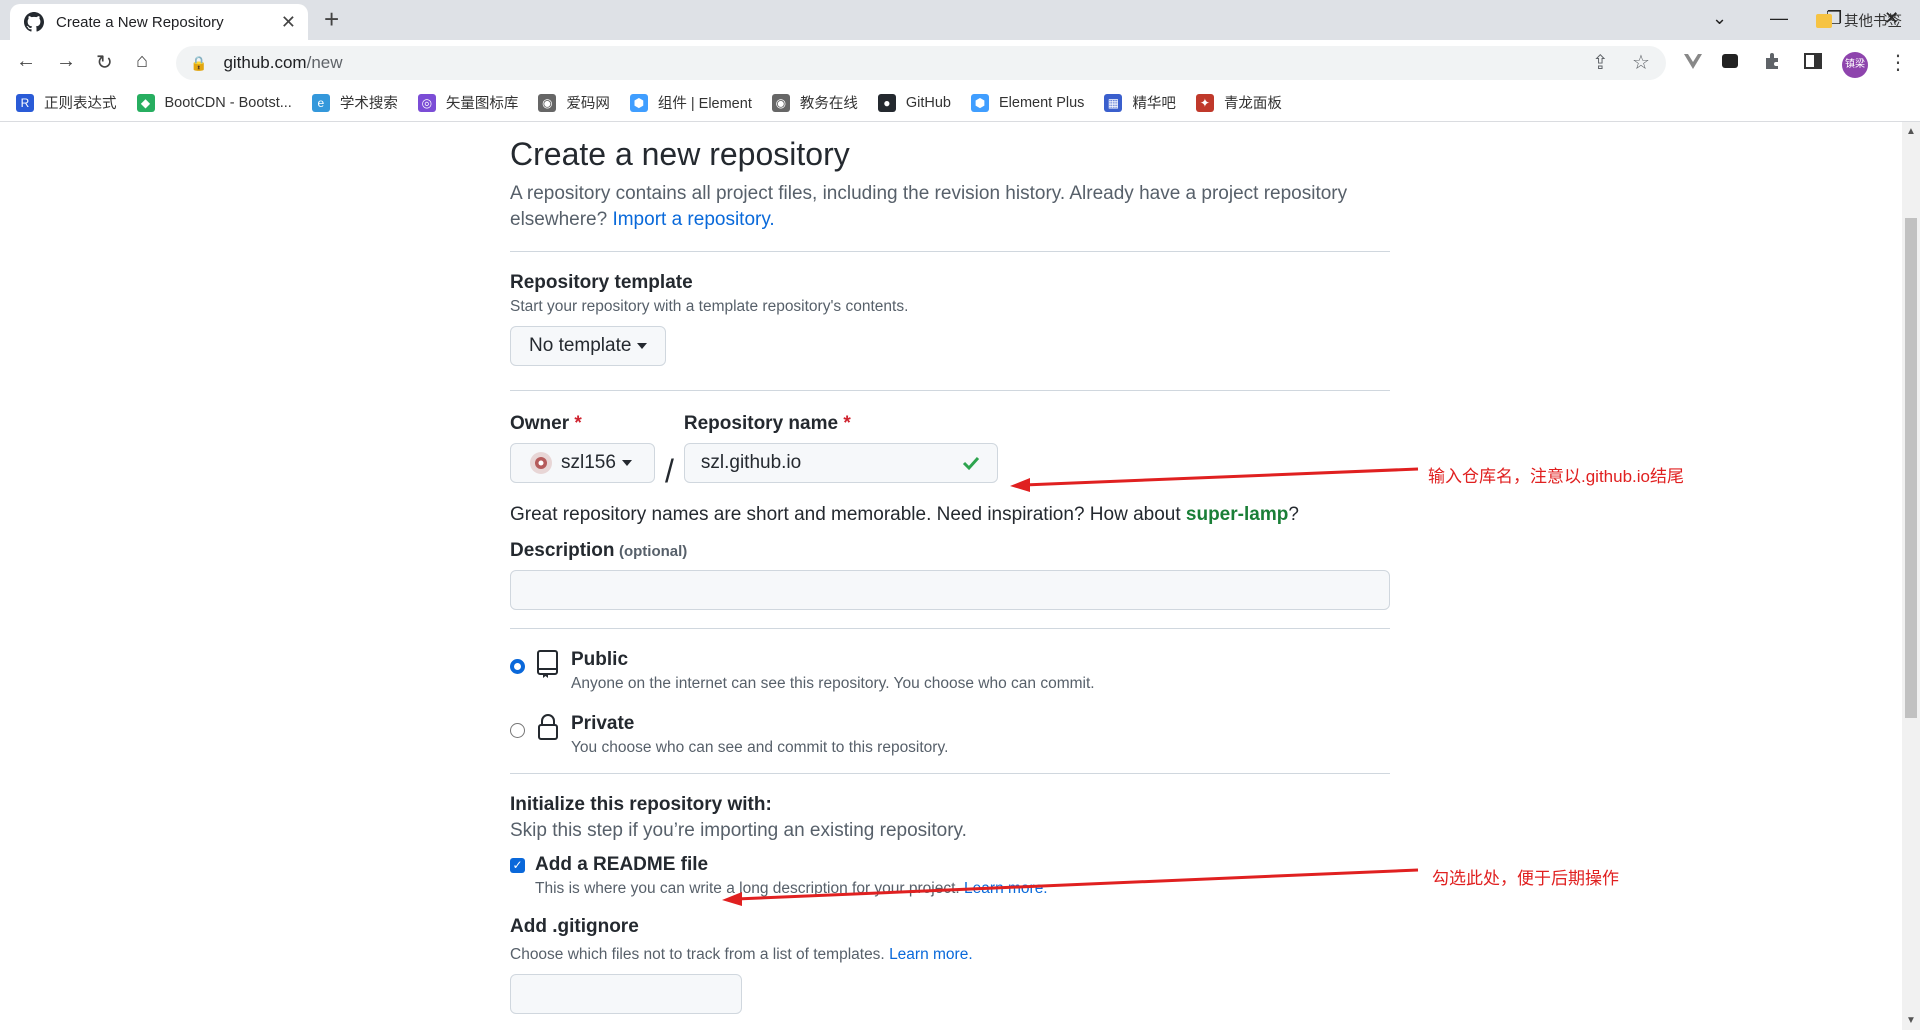  I want to click on readme-arrowhead, so click(732, 899).